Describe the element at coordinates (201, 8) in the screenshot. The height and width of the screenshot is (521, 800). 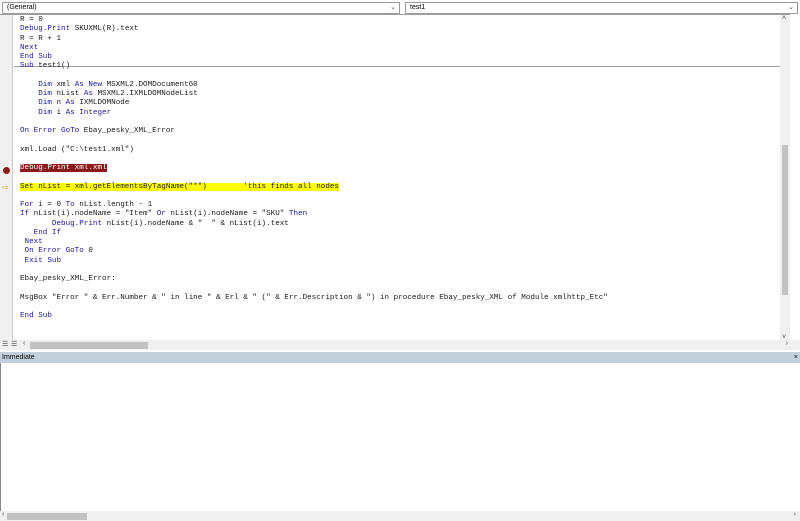
I see `object-combo: (General) ⌄` at that location.